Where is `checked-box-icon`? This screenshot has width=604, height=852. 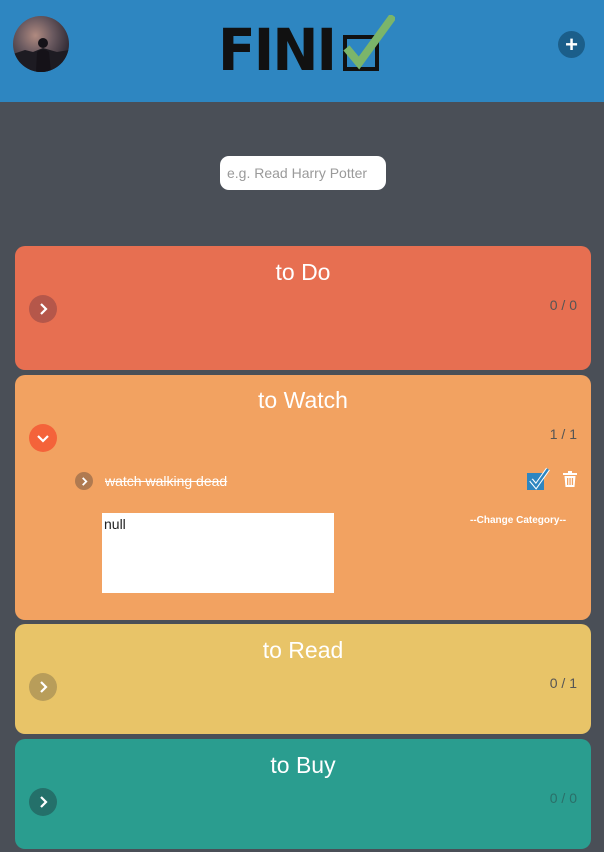
checked-box-icon is located at coordinates (538, 481).